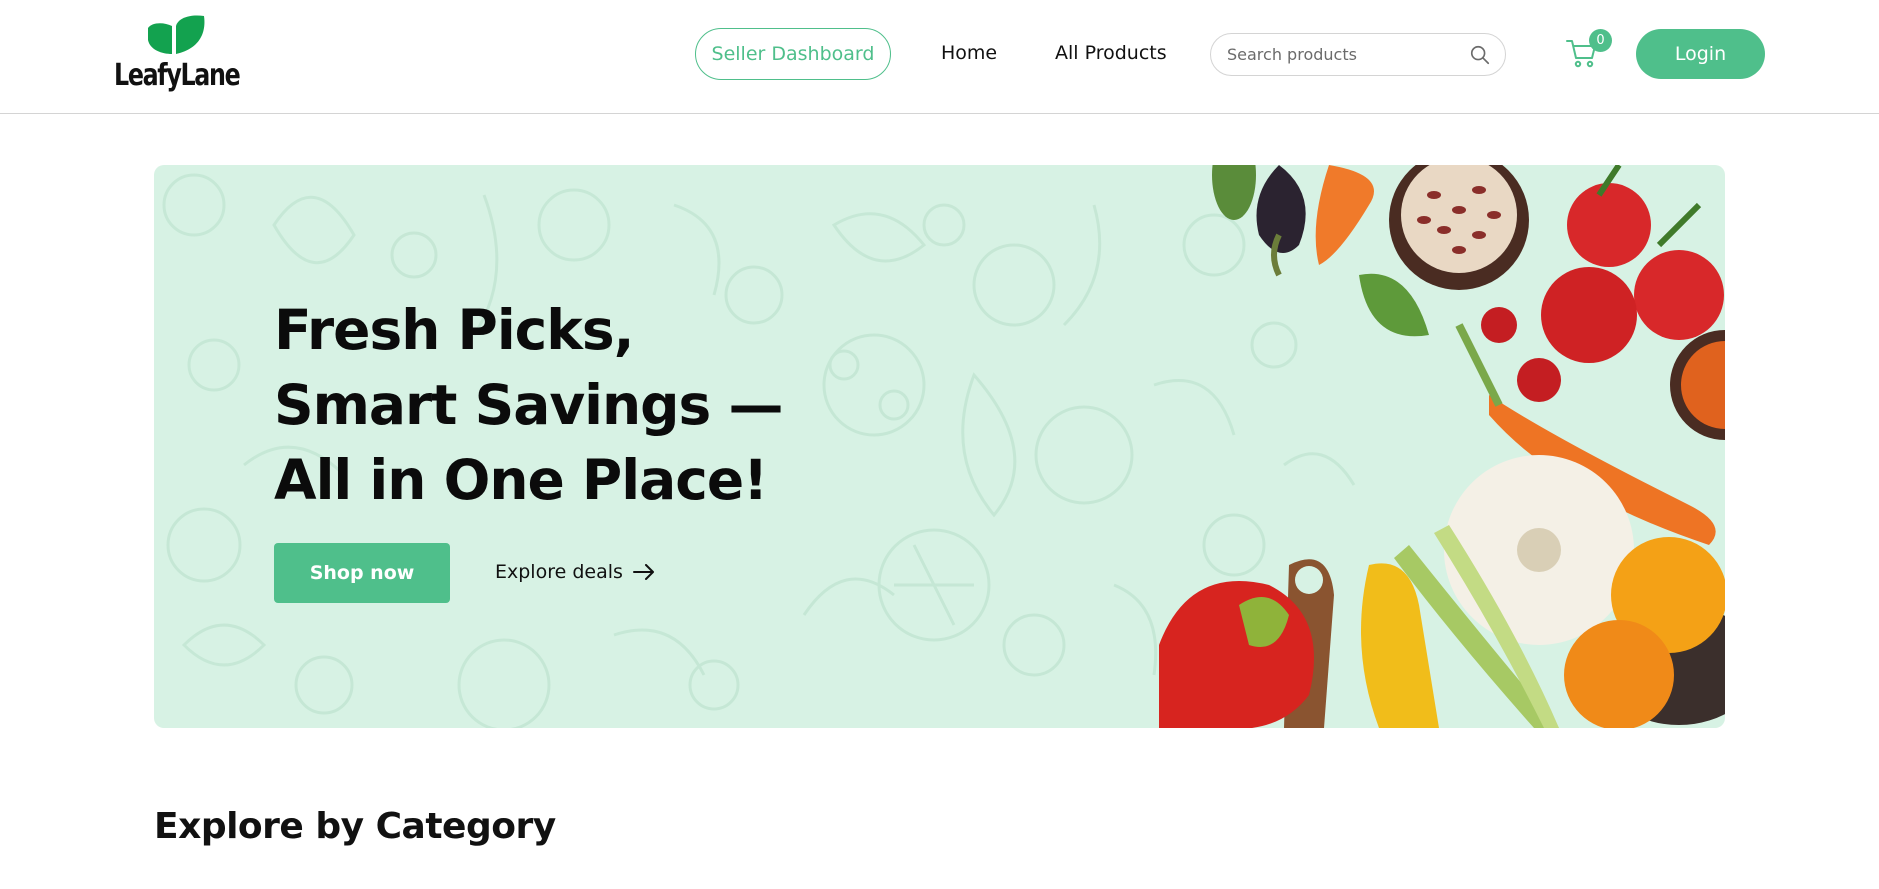  What do you see at coordinates (969, 53) in the screenshot?
I see `nav-link-home: Home` at bounding box center [969, 53].